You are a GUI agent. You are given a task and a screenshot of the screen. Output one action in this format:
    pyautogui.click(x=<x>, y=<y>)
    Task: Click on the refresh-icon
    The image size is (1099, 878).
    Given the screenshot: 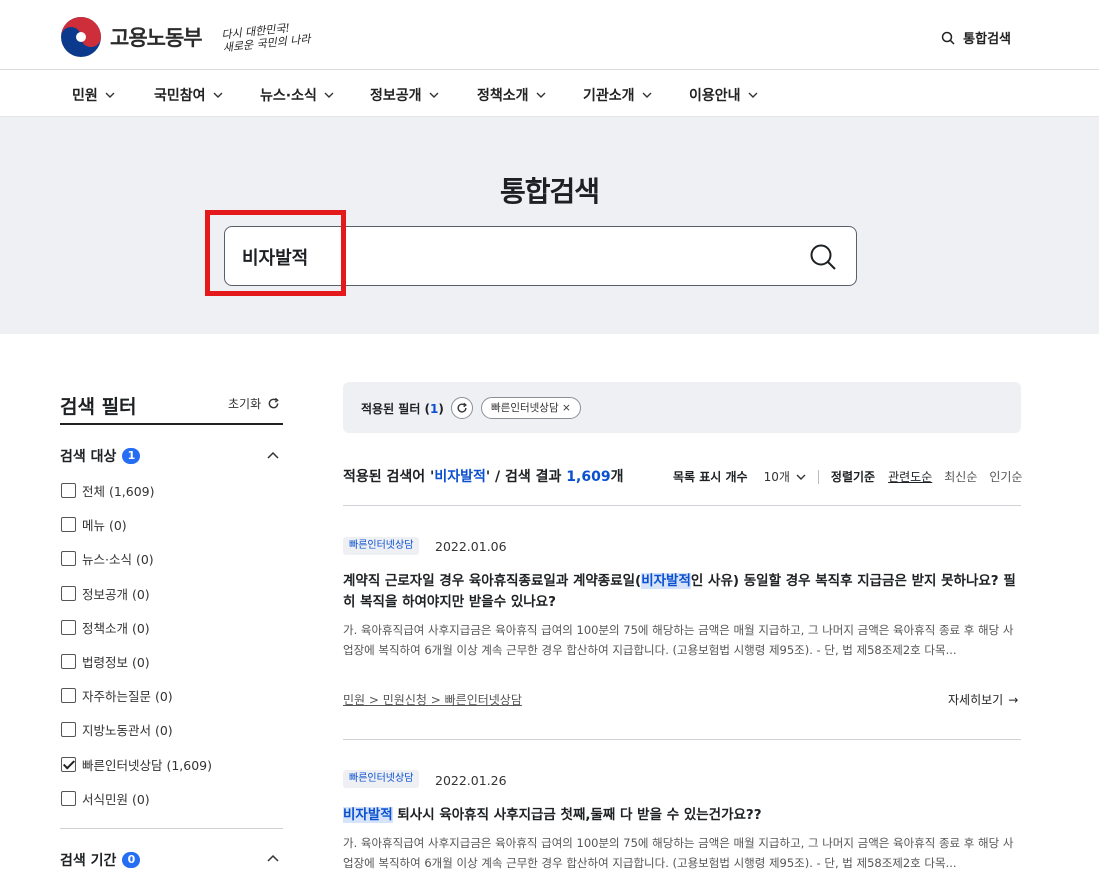 What is the action you would take?
    pyautogui.click(x=462, y=407)
    